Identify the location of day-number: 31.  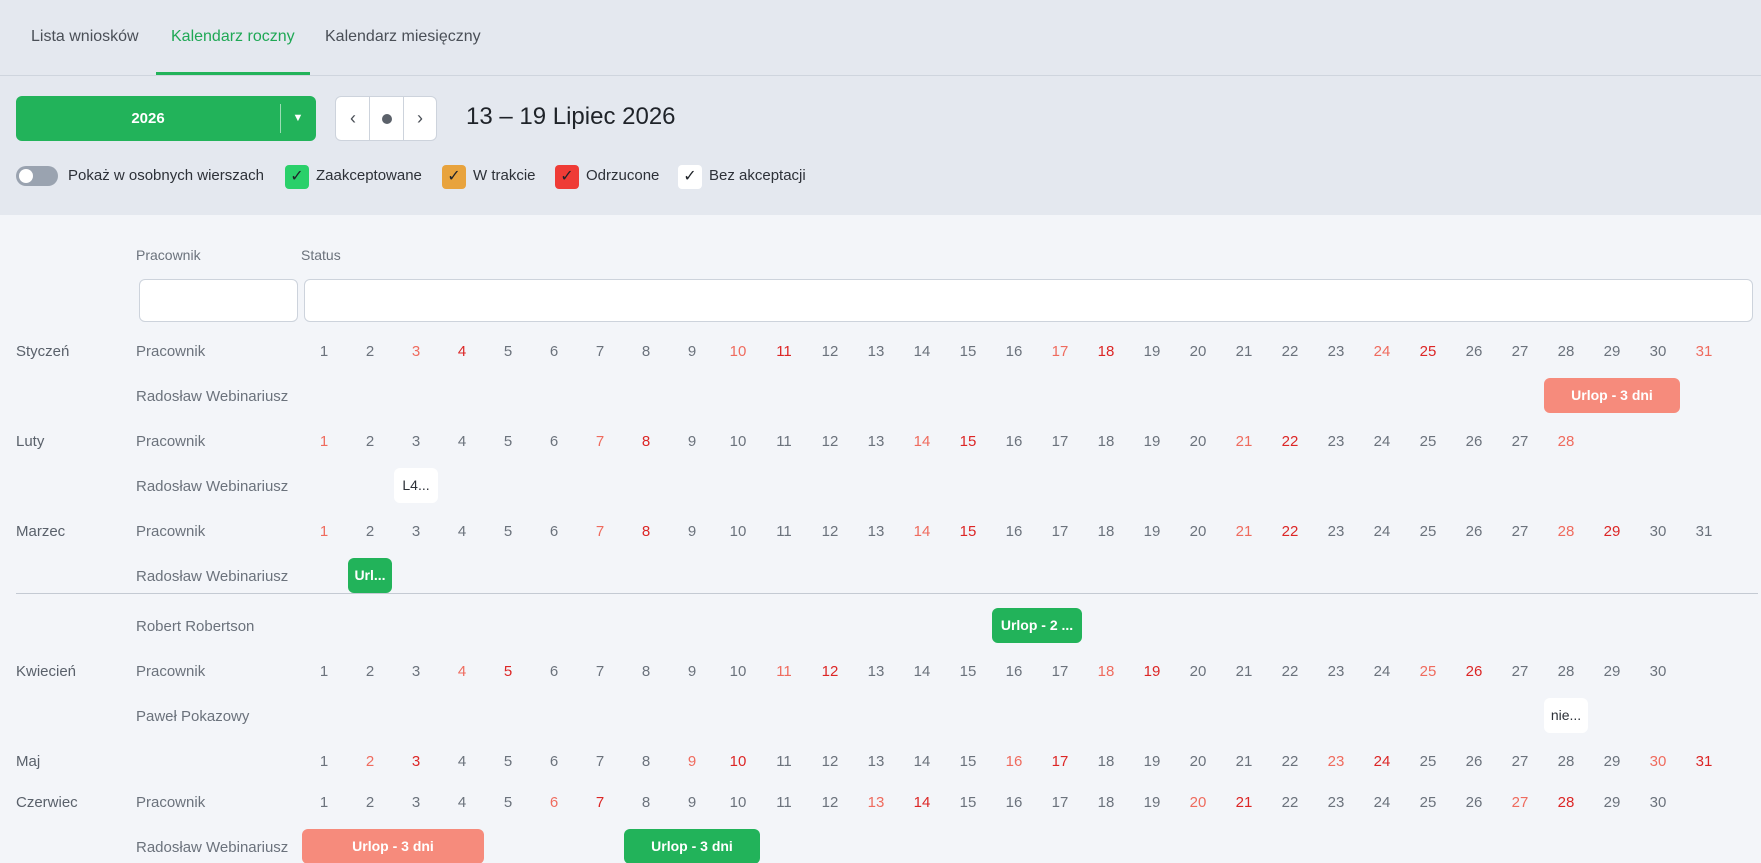
(1704, 531).